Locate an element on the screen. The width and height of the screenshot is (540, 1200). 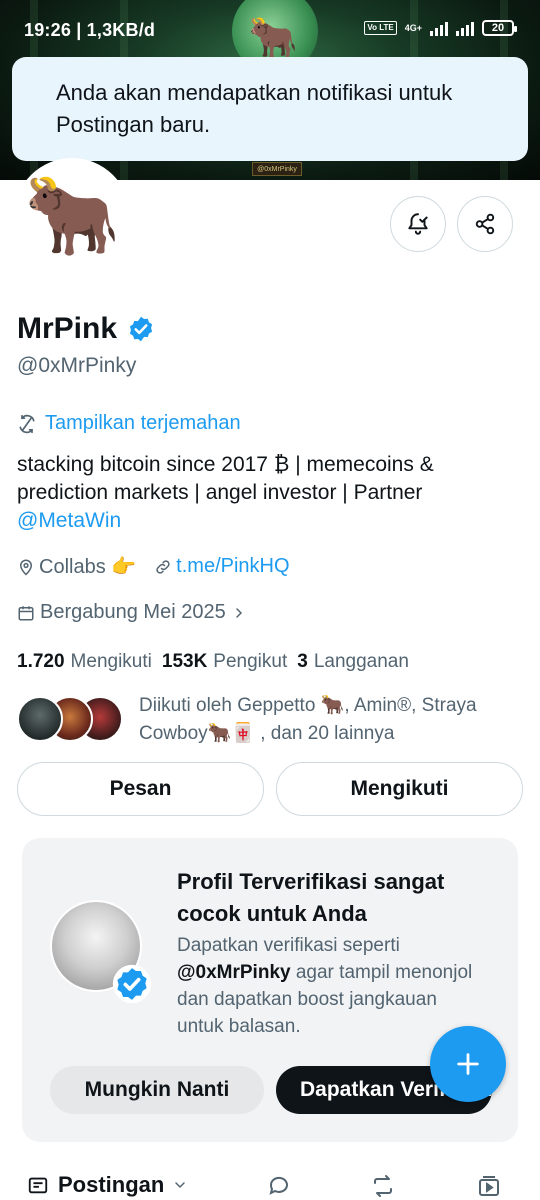
avatar-bull-emoji: 🐂 is located at coordinates (72, 216).